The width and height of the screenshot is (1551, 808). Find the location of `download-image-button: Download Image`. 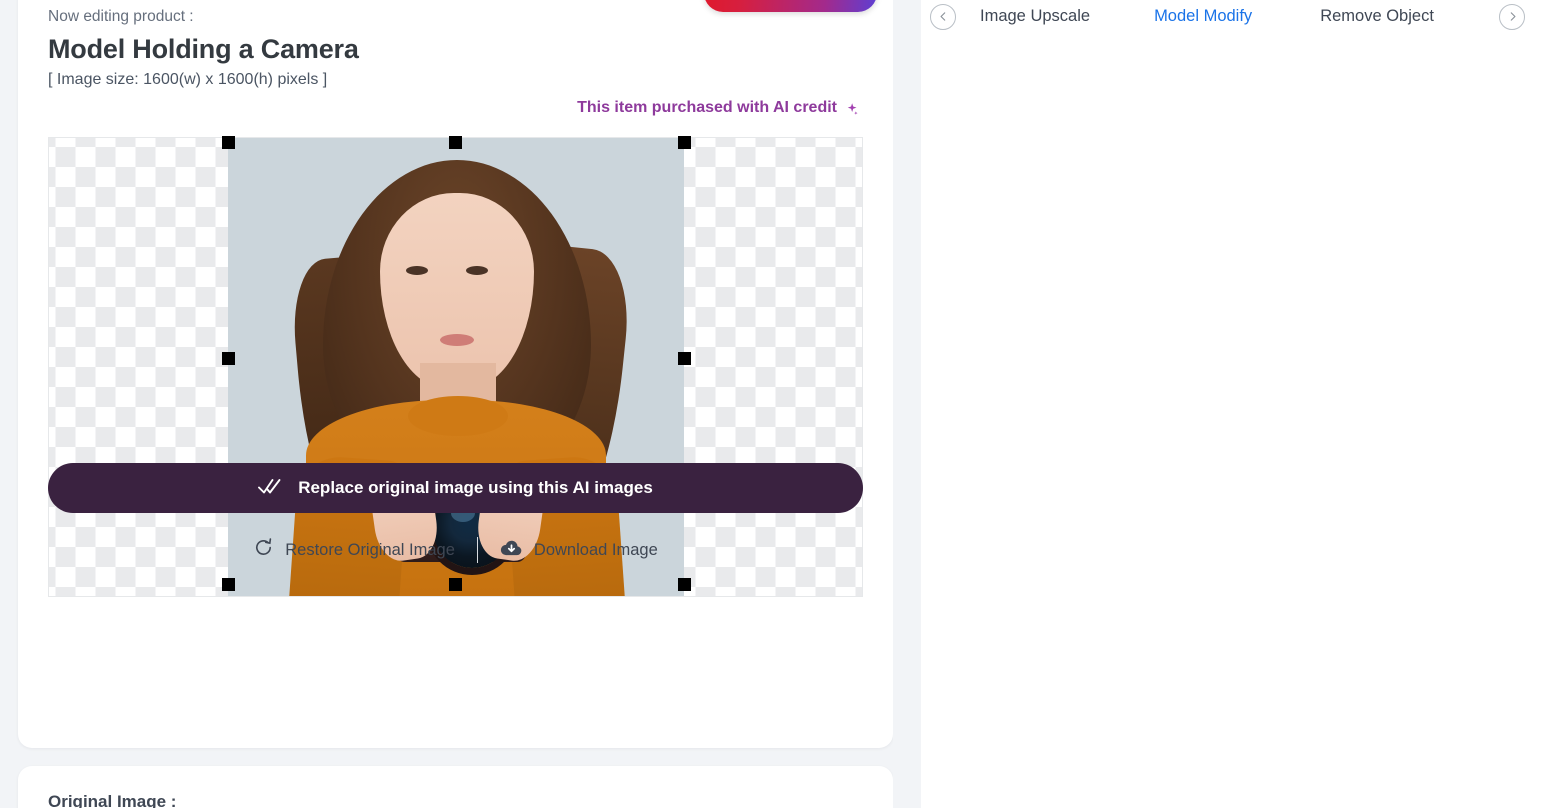

download-image-button: Download Image is located at coordinates (579, 550).